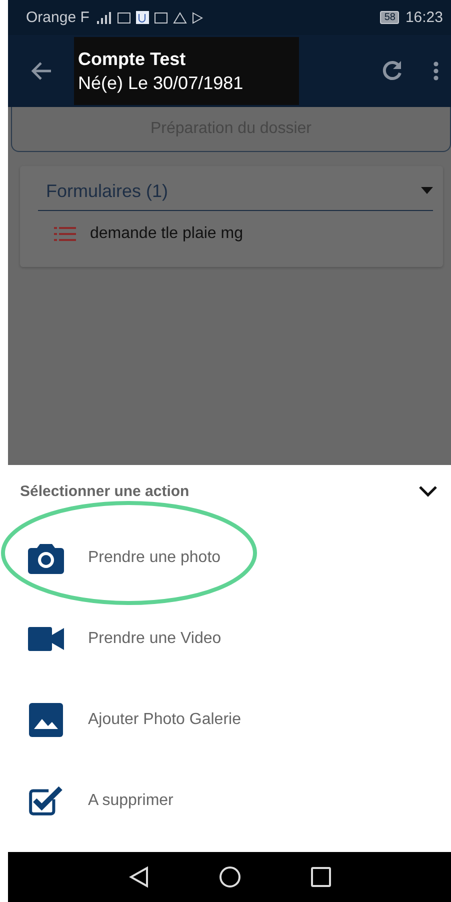 This screenshot has width=451, height=902. What do you see at coordinates (103, 18) in the screenshot?
I see `signal-icon` at bounding box center [103, 18].